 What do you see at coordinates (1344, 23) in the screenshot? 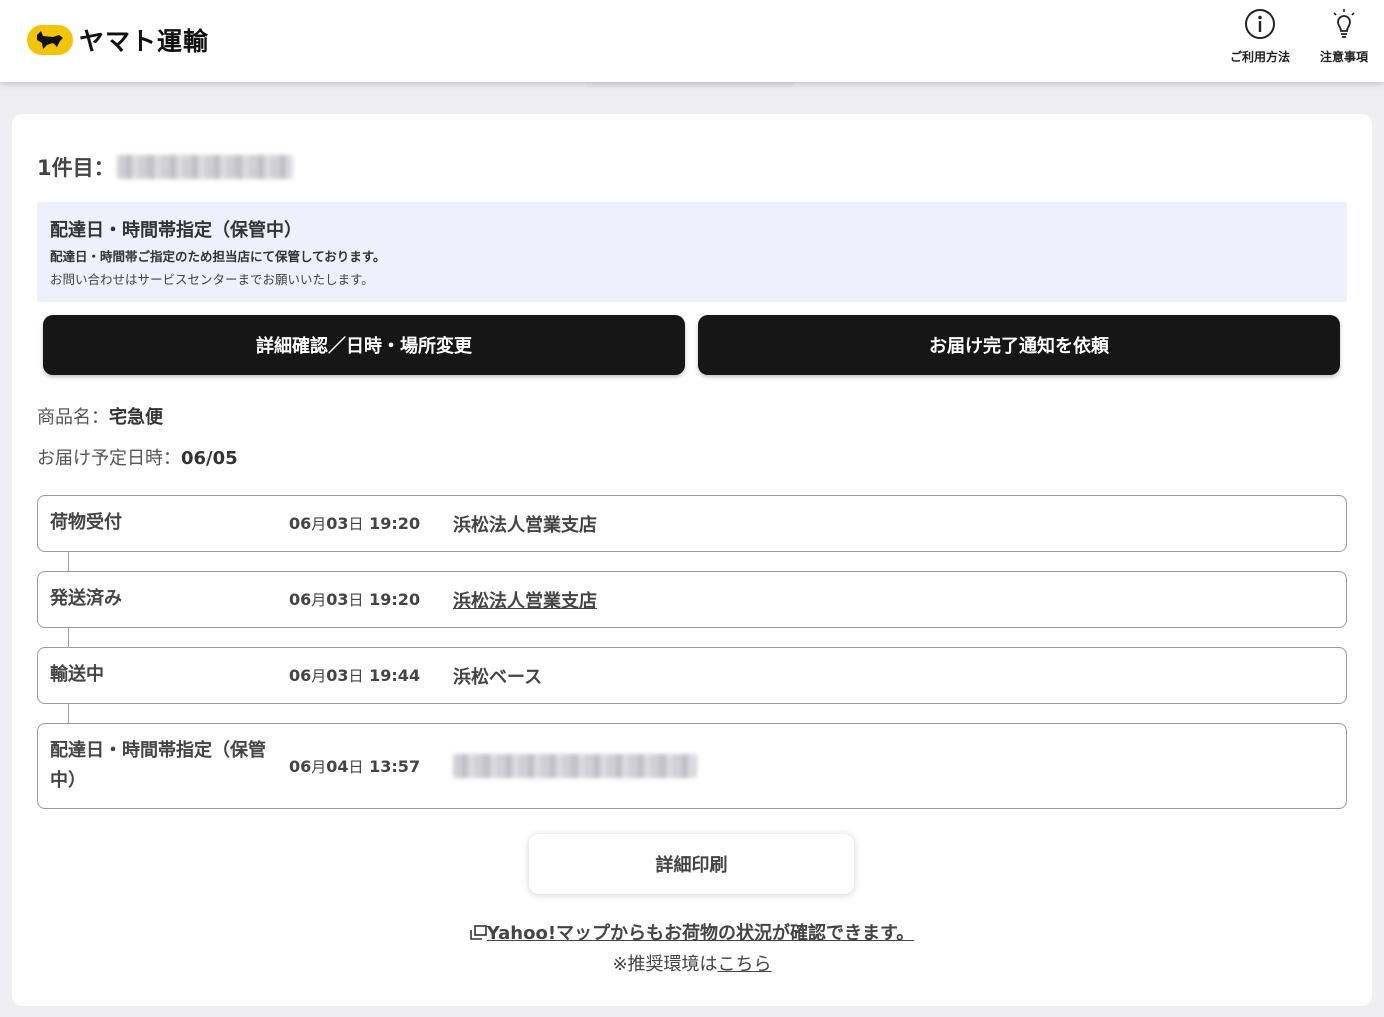
I see `lightbulb-icon` at bounding box center [1344, 23].